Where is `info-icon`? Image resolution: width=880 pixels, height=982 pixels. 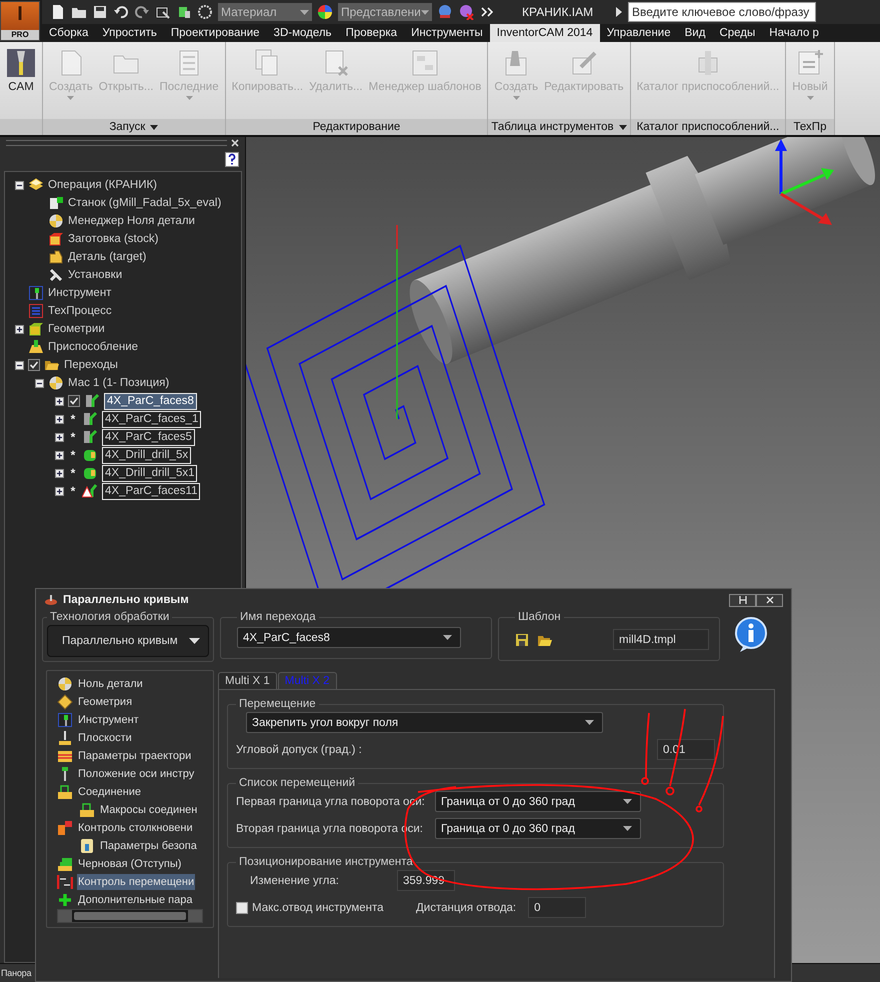 info-icon is located at coordinates (751, 635).